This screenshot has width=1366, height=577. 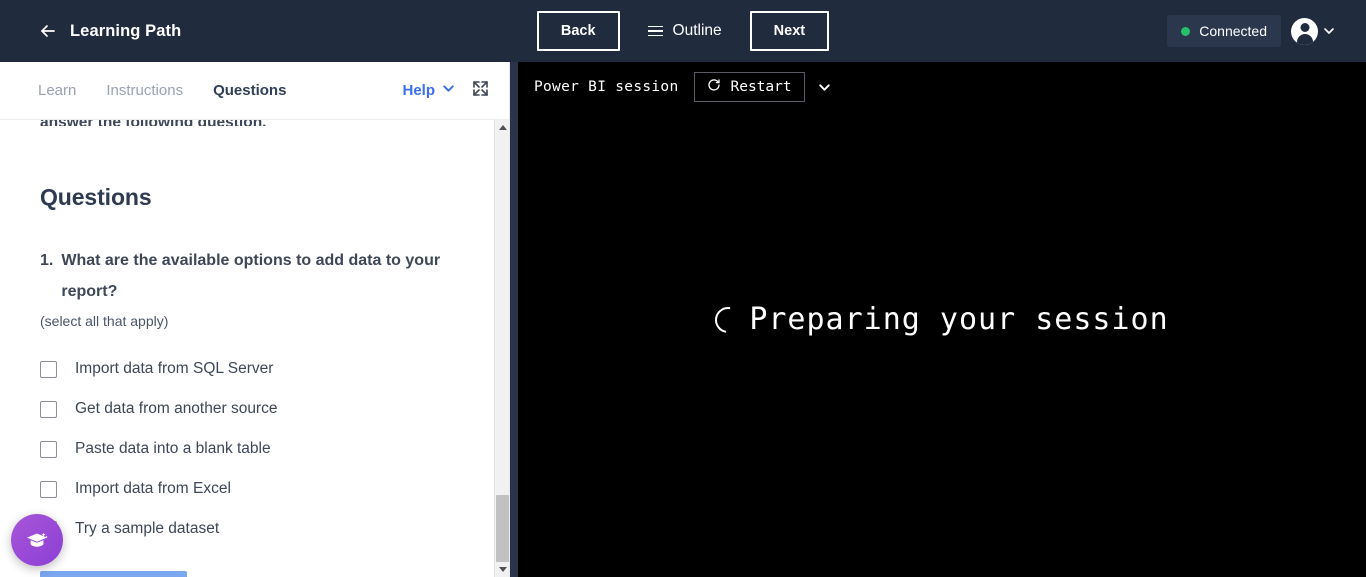 I want to click on status-dot-icon, so click(x=1186, y=31).